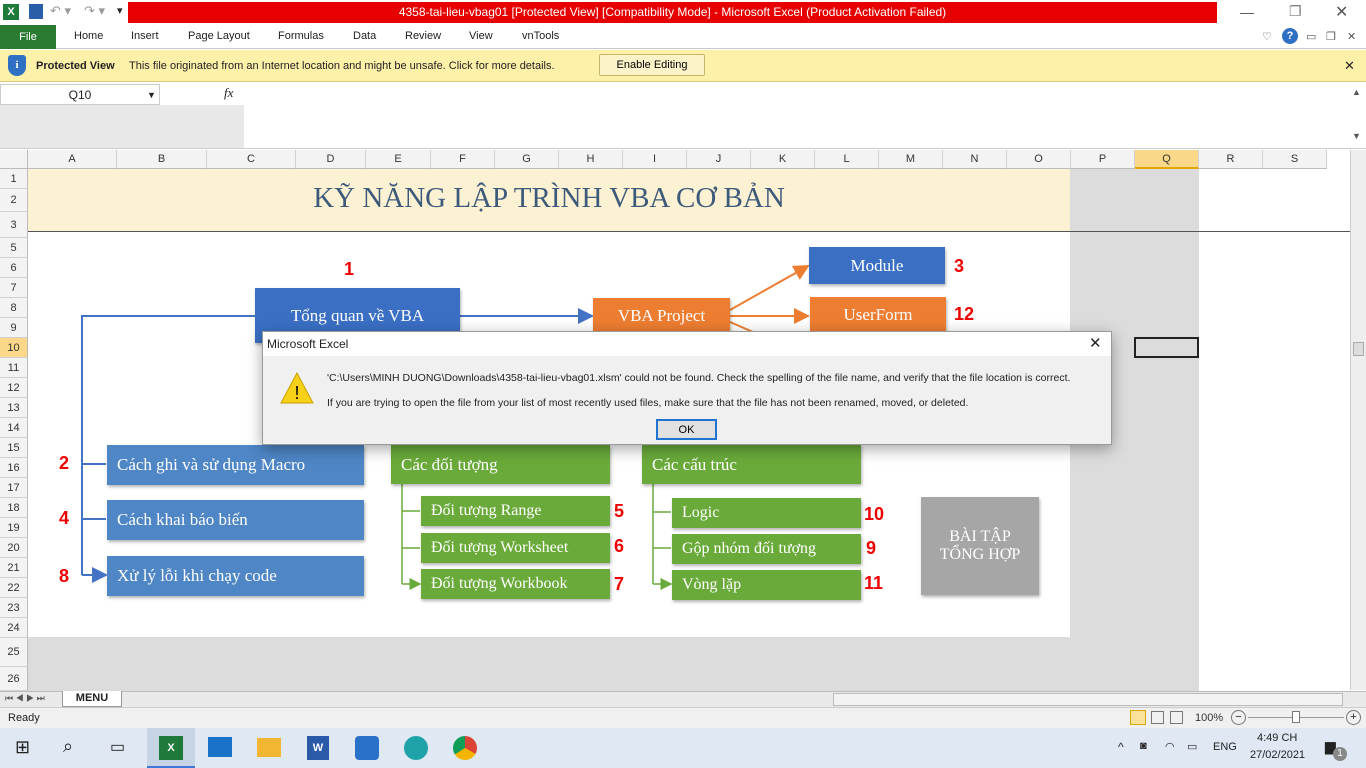 The width and height of the screenshot is (1366, 768). Describe the element at coordinates (694, 464) in the screenshot. I see `structures-label: Các cấu trúc` at that location.